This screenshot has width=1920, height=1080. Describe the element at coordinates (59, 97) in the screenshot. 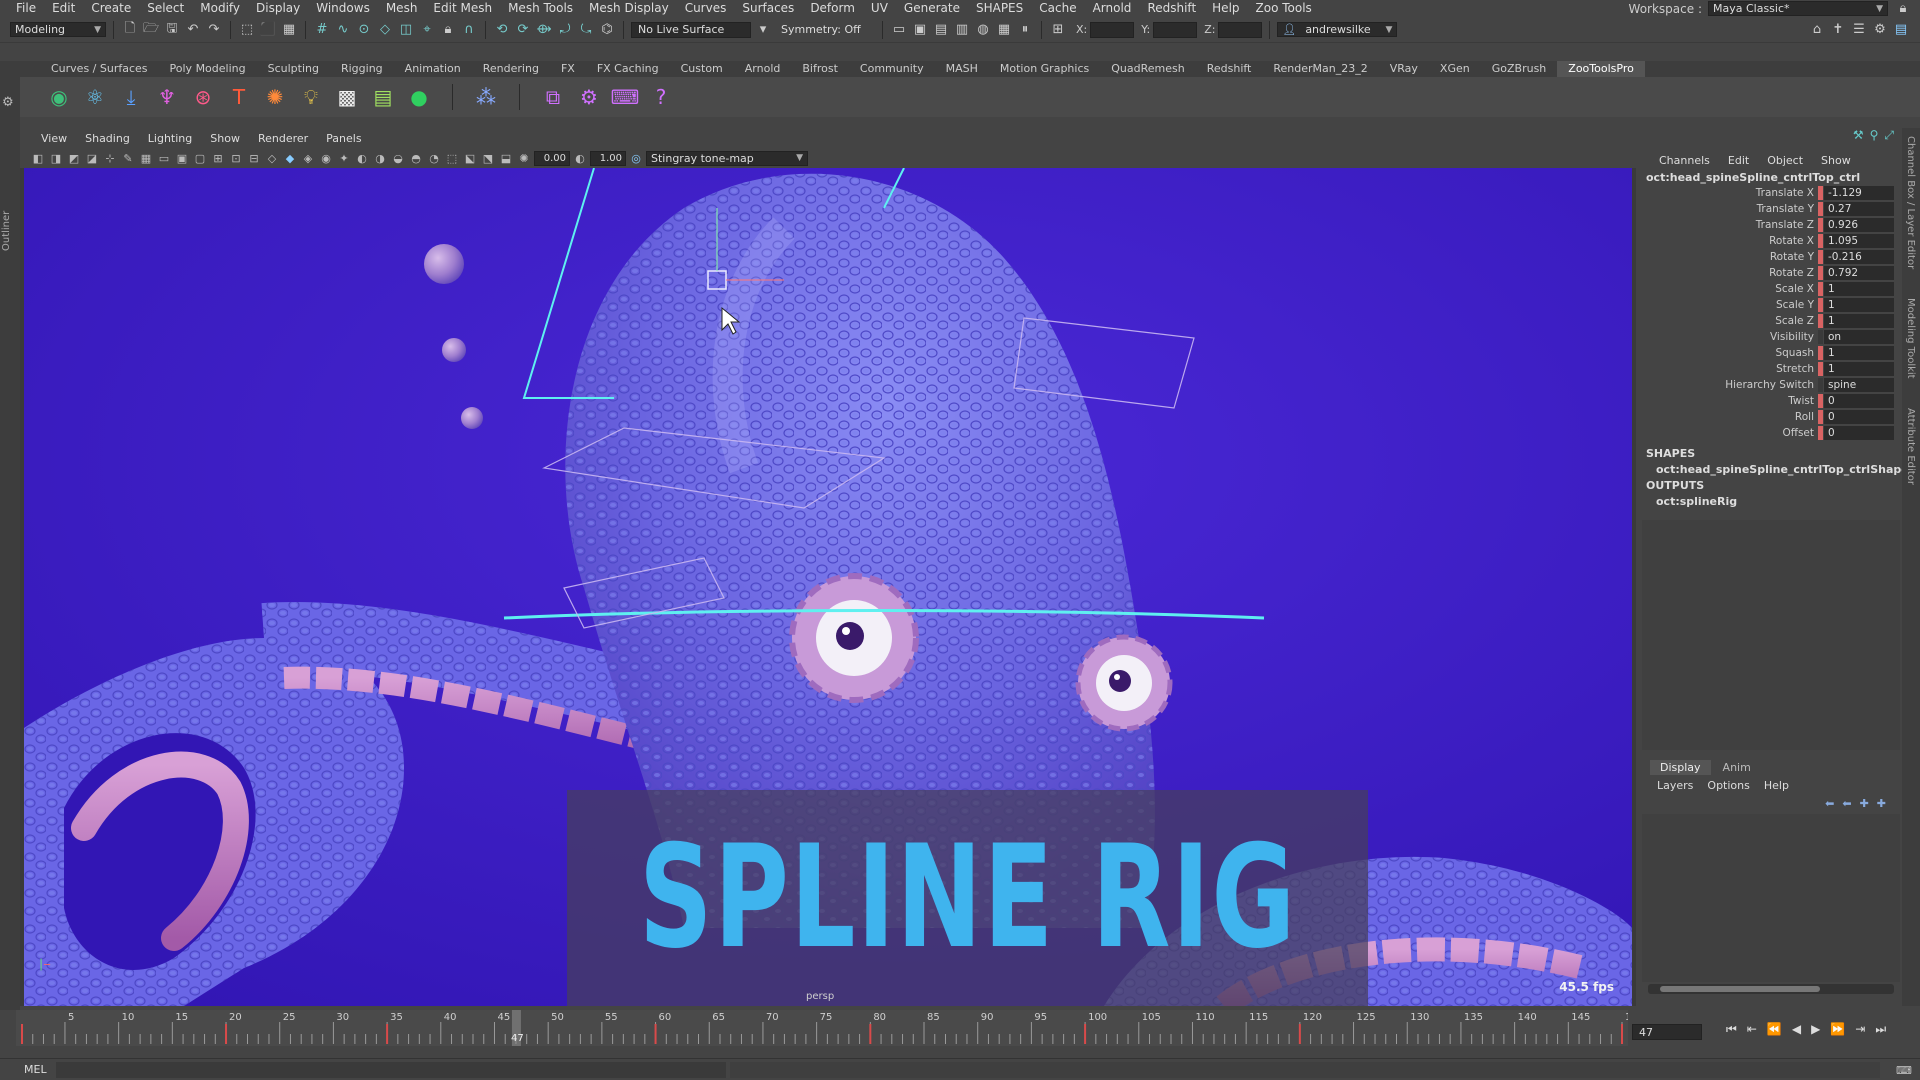

I see `zoo-globe-icon: ◉` at that location.